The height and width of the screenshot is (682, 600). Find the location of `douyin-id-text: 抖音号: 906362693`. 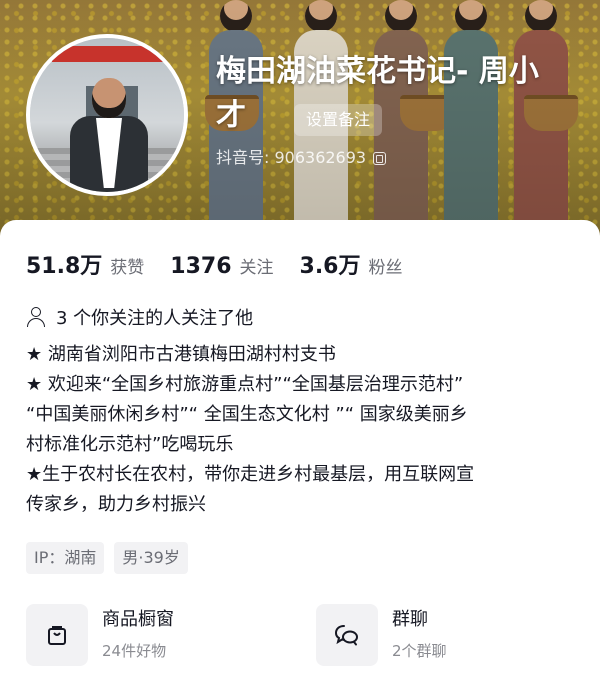

douyin-id-text: 抖音号: 906362693 is located at coordinates (291, 157).